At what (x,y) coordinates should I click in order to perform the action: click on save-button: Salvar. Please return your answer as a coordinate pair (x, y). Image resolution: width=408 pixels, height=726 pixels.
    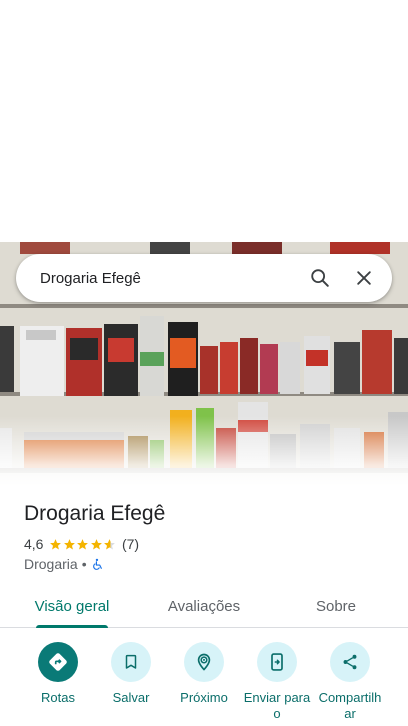
    Looking at the image, I should click on (131, 674).